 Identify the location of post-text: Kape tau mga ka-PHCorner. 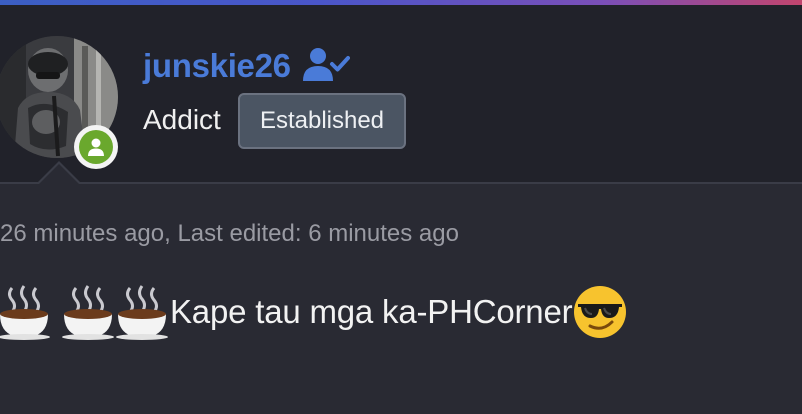
(371, 311).